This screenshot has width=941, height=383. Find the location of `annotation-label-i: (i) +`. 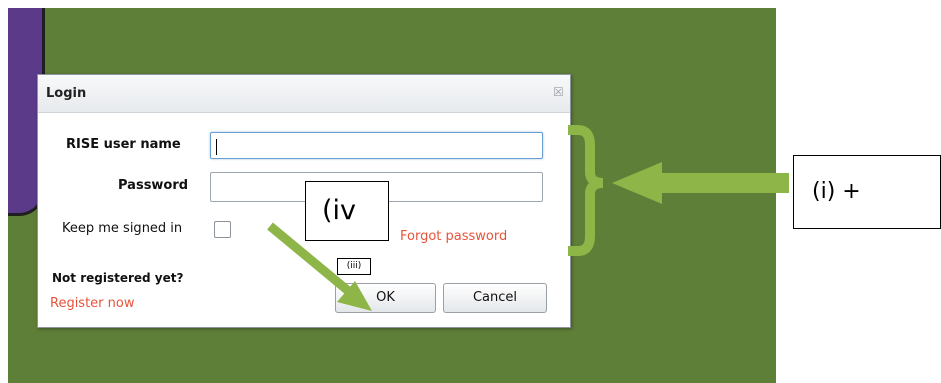

annotation-label-i: (i) + is located at coordinates (867, 192).